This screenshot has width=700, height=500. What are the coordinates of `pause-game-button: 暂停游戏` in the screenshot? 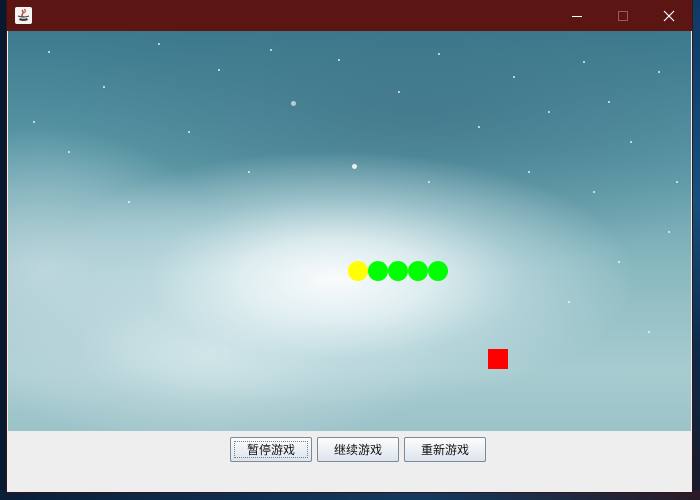 It's located at (271, 449).